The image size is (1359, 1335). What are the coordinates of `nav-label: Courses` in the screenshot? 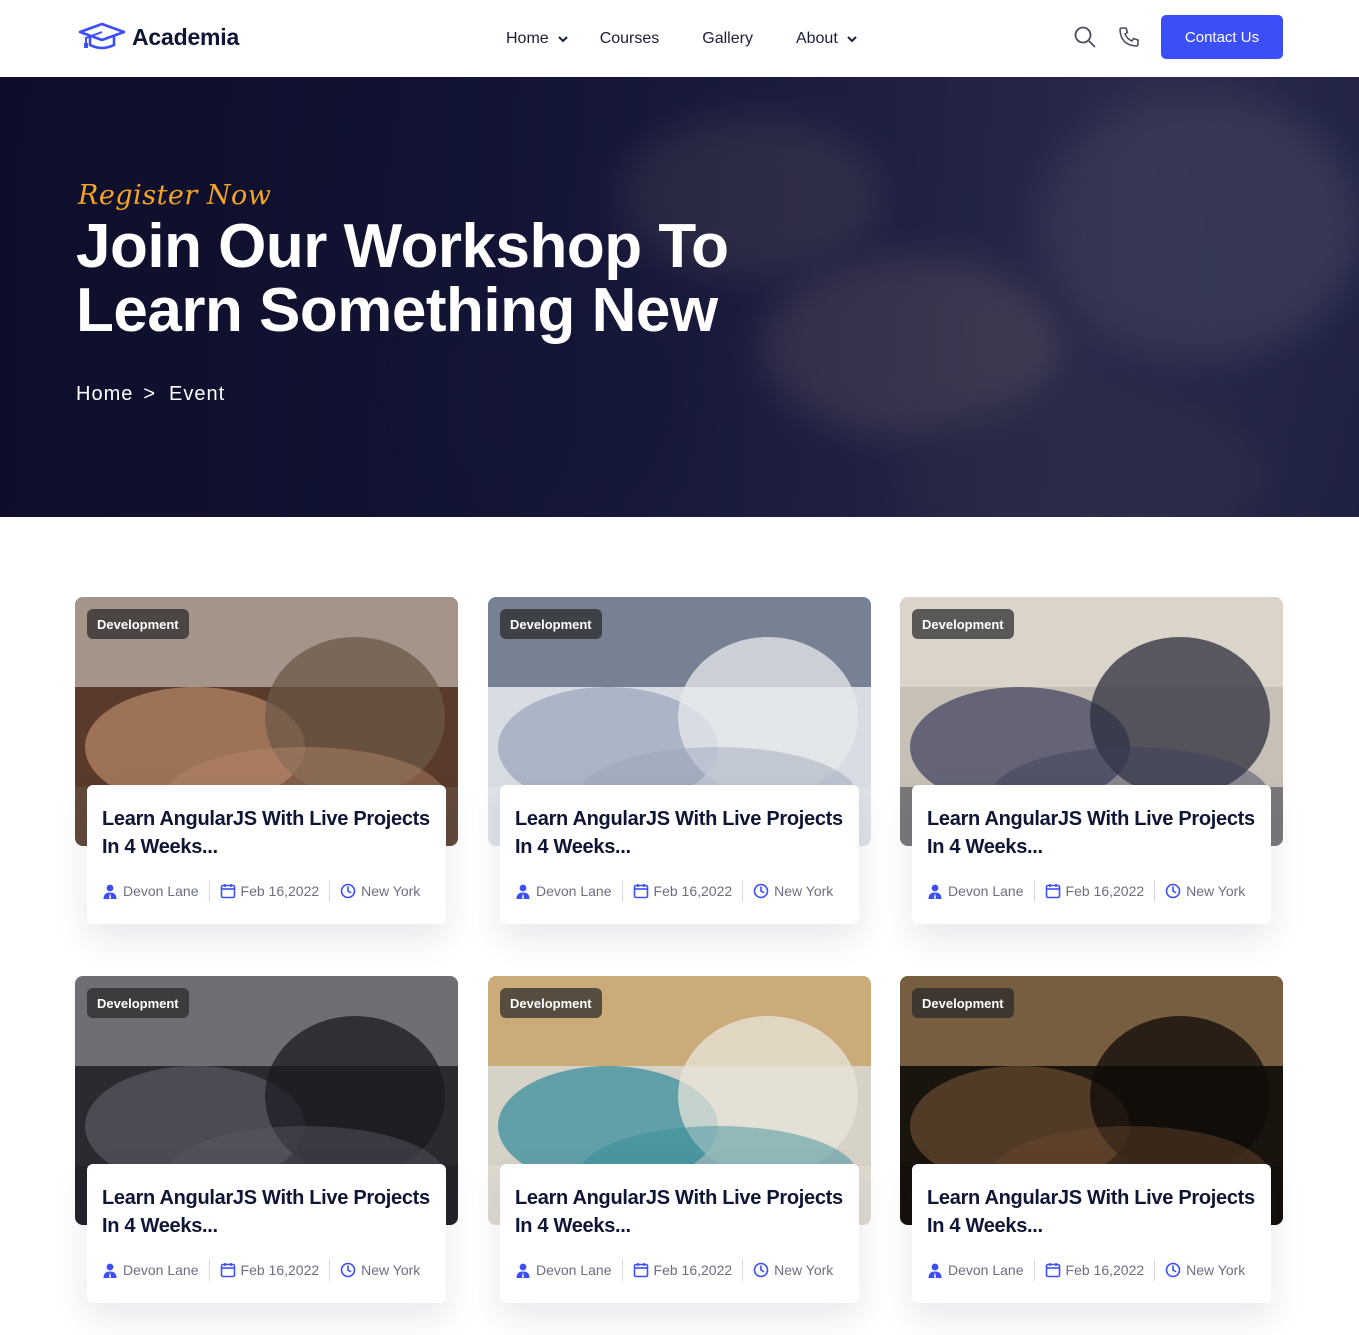 It's located at (629, 38).